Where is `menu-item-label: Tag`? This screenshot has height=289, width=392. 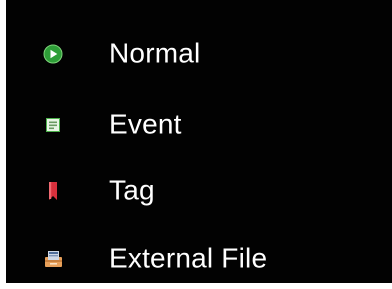
menu-item-label: Tag is located at coordinates (132, 190).